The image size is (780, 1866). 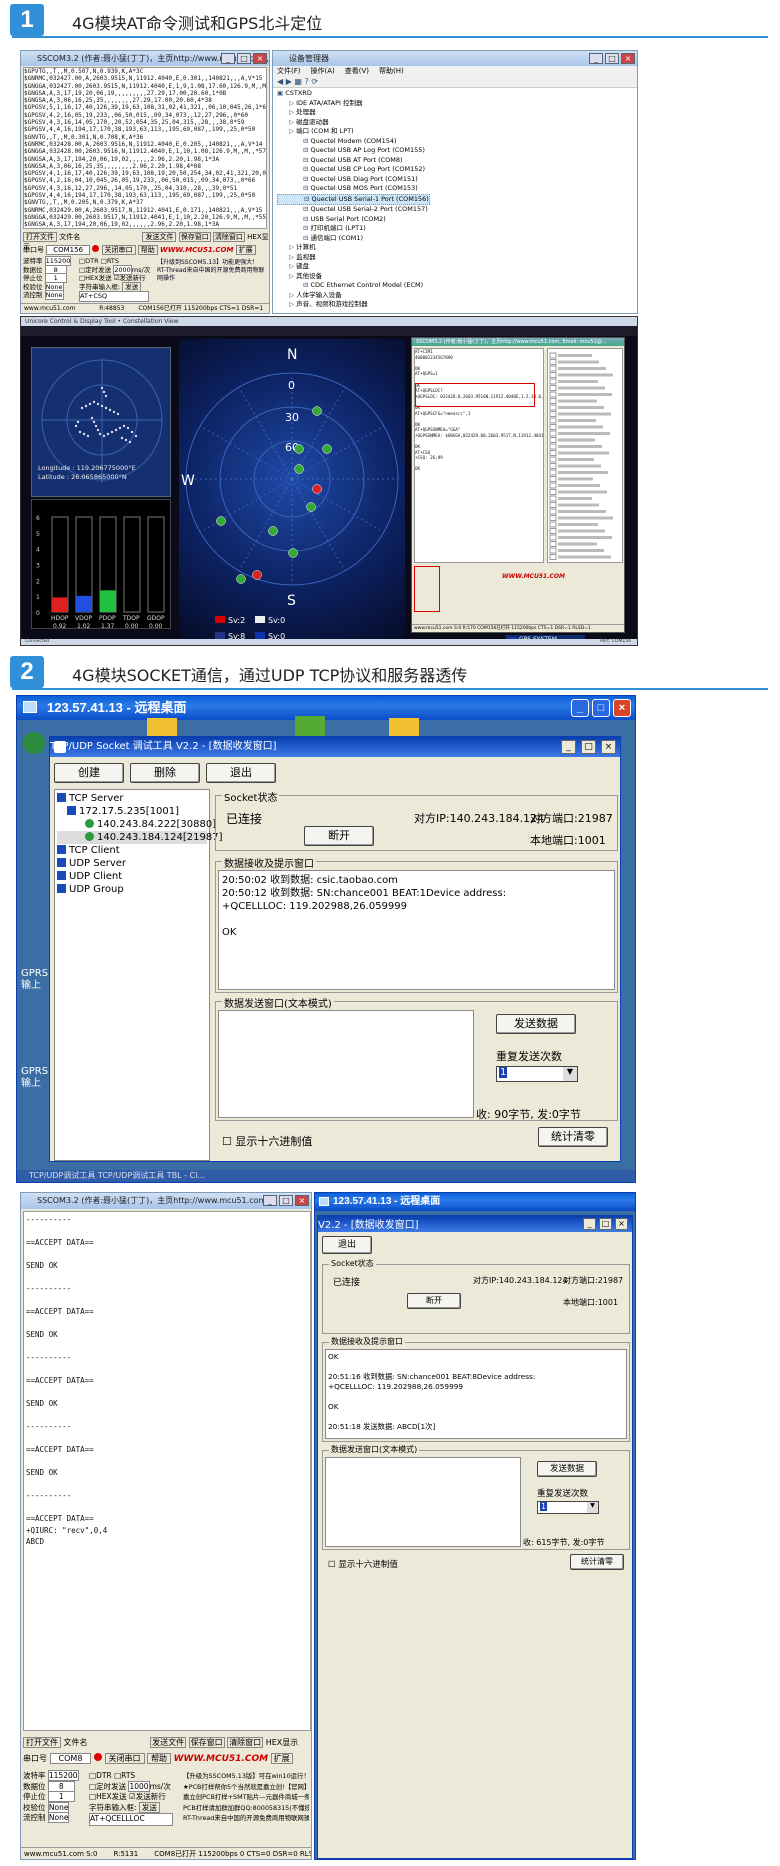 What do you see at coordinates (357, 71) in the screenshot?
I see `menu-view: 查看(V)` at bounding box center [357, 71].